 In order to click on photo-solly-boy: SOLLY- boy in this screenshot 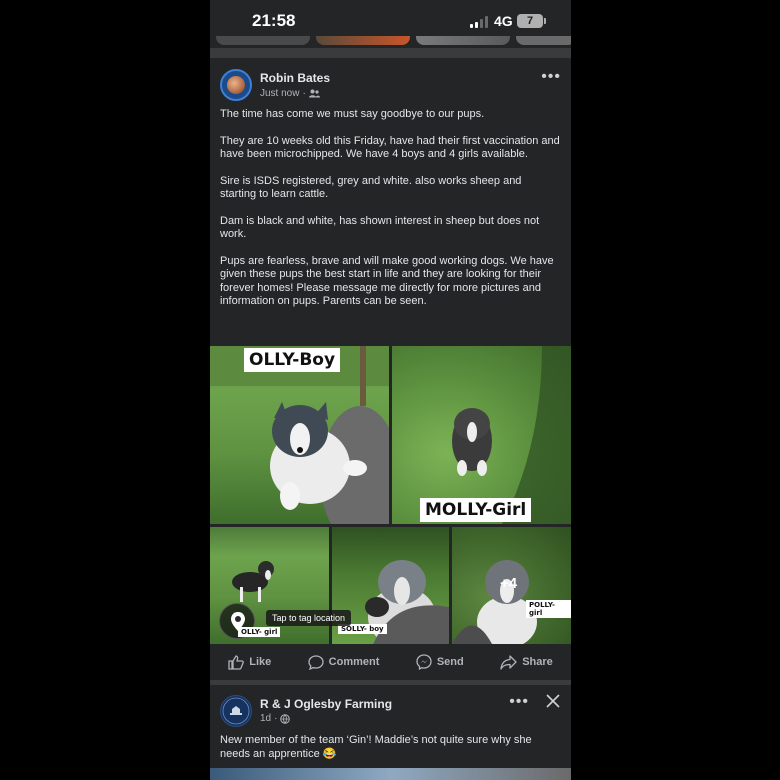, I will do `click(390, 585)`.